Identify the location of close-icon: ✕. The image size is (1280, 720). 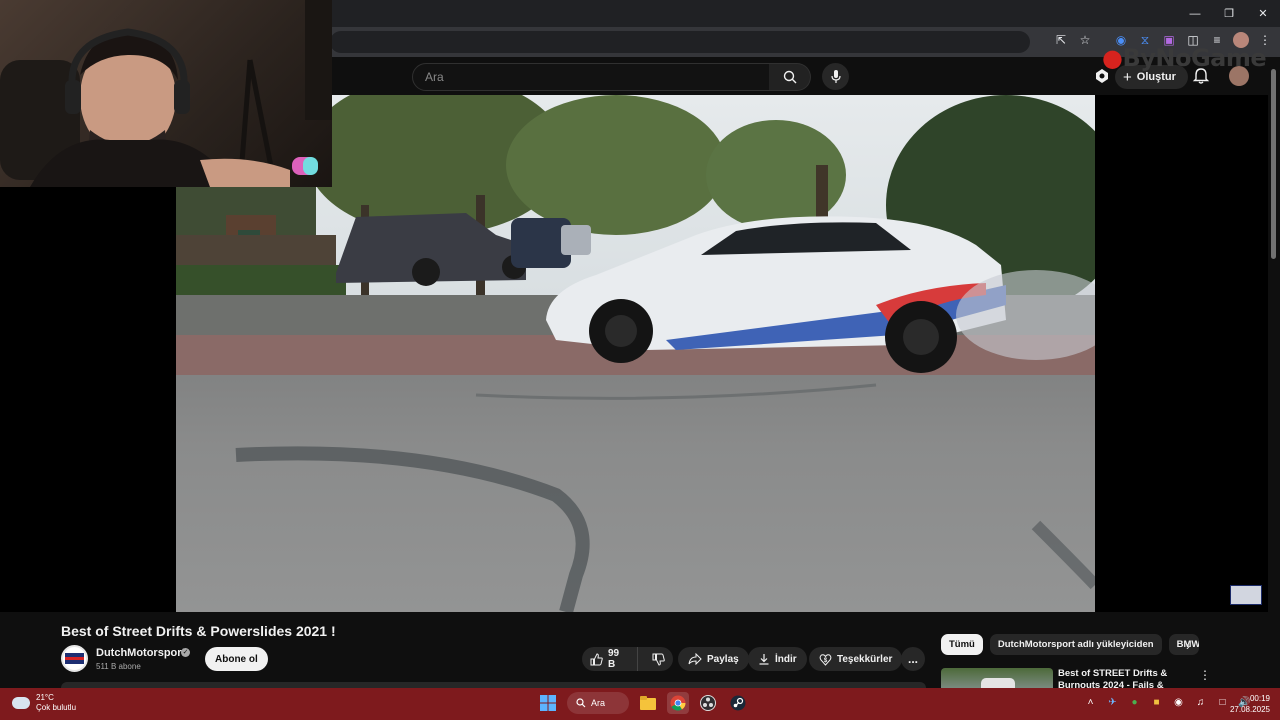
(1263, 13).